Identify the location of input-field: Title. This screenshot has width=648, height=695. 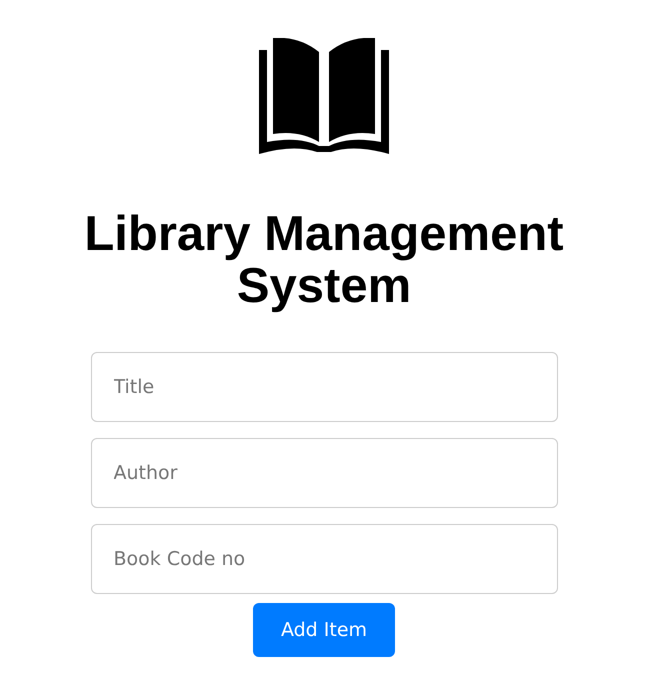
(324, 387).